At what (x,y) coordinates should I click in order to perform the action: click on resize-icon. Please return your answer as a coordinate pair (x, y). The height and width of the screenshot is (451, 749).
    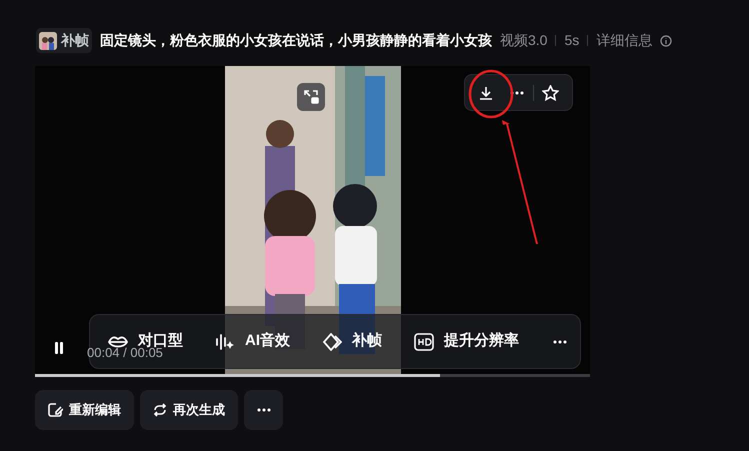
    Looking at the image, I should click on (311, 97).